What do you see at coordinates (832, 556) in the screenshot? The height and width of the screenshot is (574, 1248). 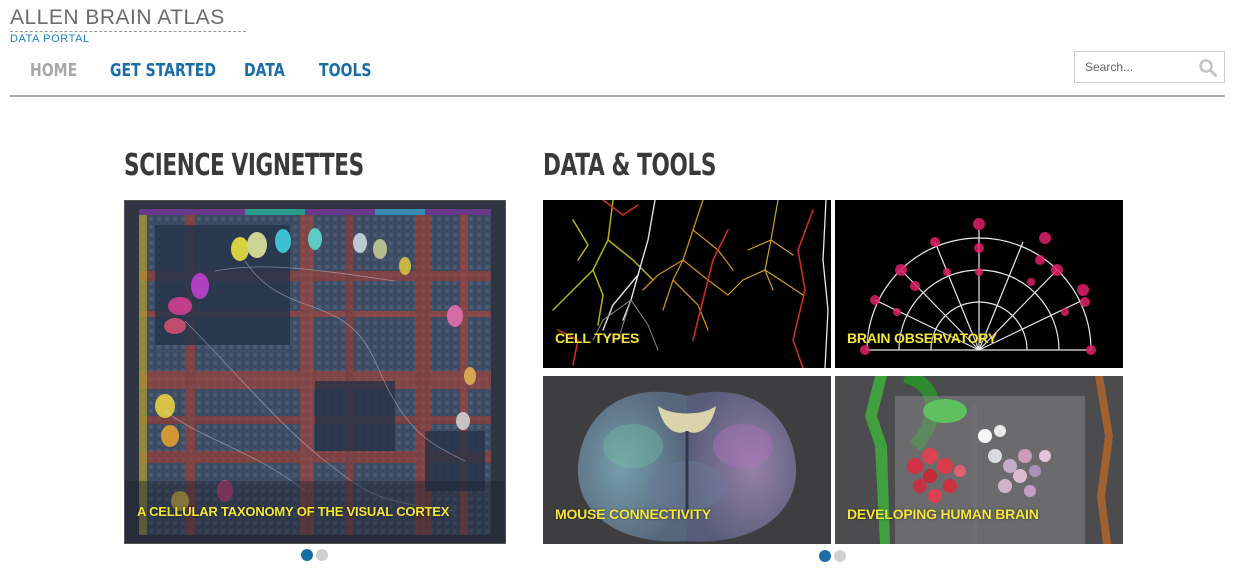 I see `data-tools-carousel-dots` at bounding box center [832, 556].